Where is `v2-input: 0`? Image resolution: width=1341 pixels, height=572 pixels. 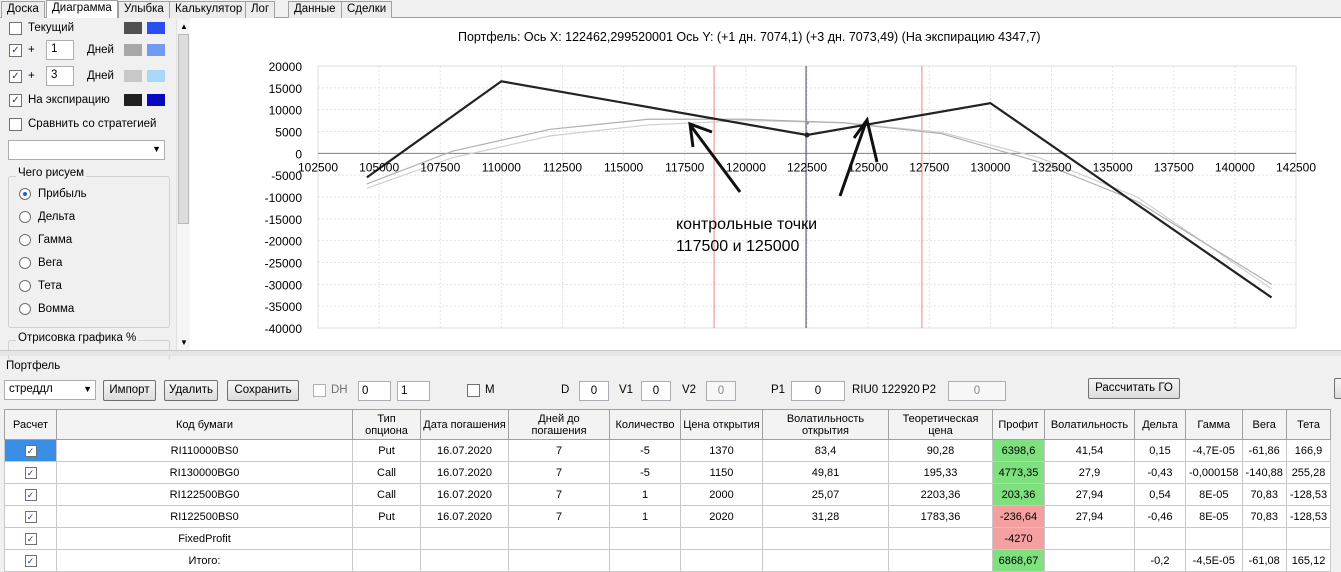 v2-input: 0 is located at coordinates (721, 391).